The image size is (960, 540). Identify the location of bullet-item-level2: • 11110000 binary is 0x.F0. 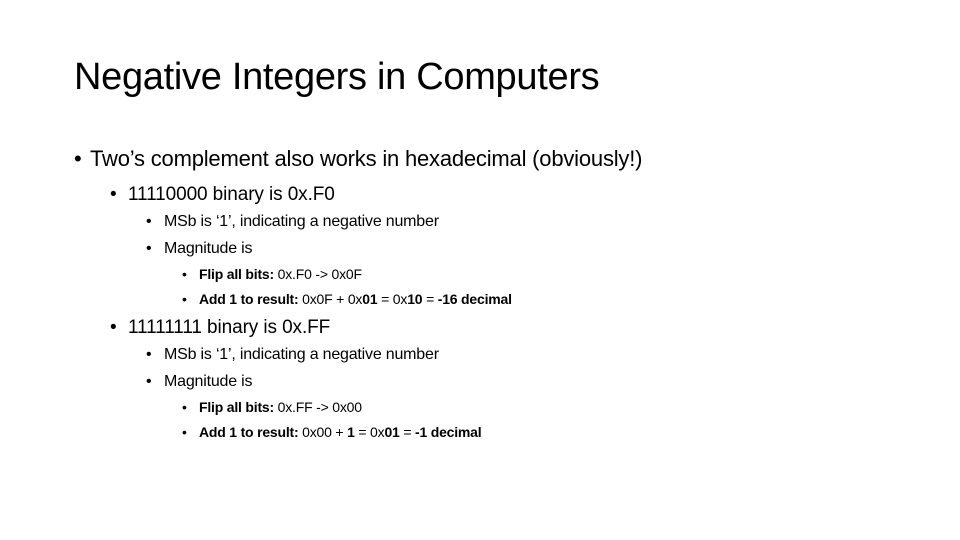
(222, 195).